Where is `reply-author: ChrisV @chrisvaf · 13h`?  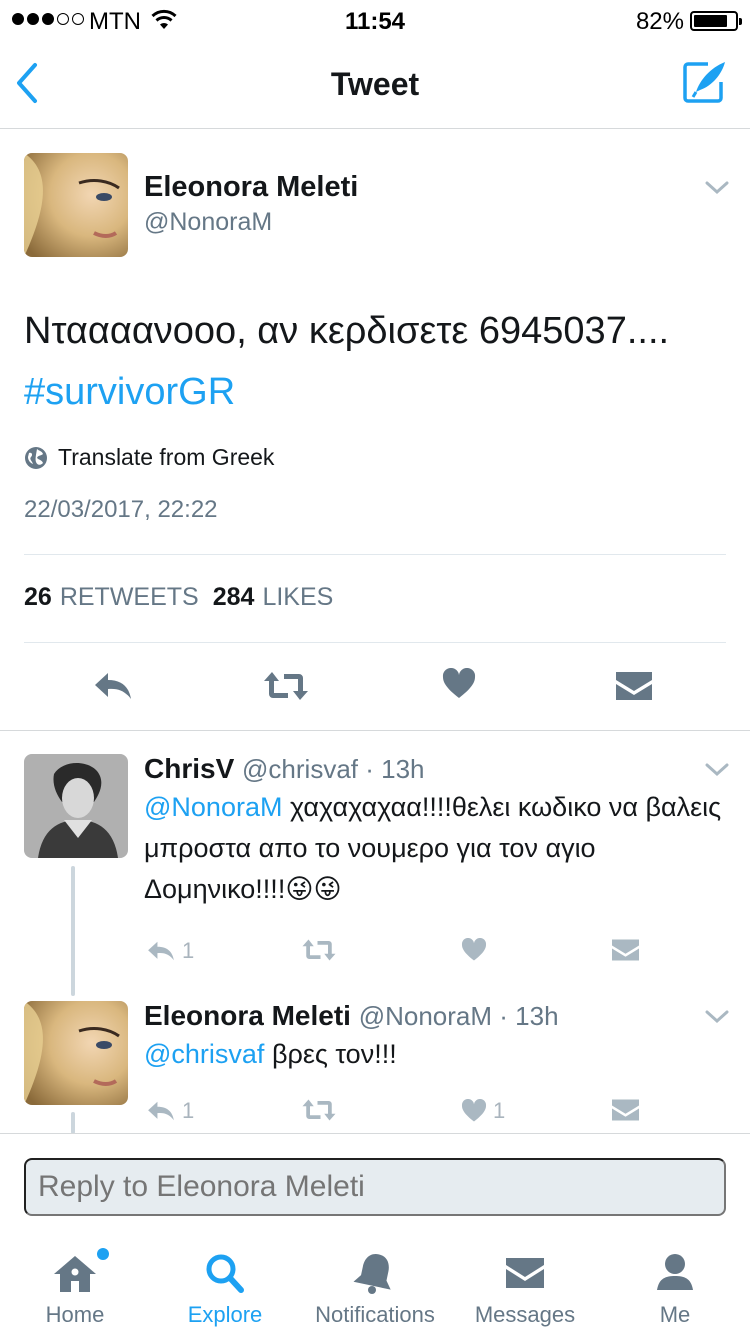 reply-author: ChrisV @chrisvaf · 13h is located at coordinates (284, 769).